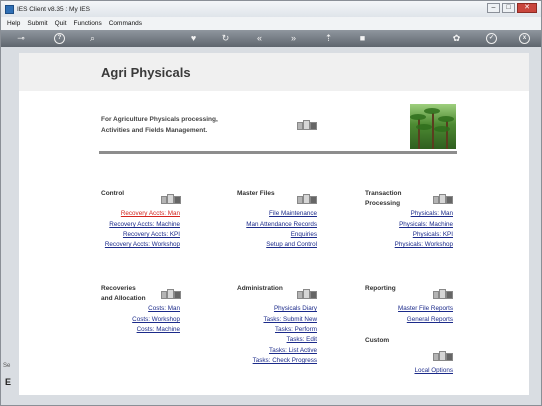  What do you see at coordinates (291, 244) in the screenshot?
I see `link-setup-and-control: Setup and Control` at bounding box center [291, 244].